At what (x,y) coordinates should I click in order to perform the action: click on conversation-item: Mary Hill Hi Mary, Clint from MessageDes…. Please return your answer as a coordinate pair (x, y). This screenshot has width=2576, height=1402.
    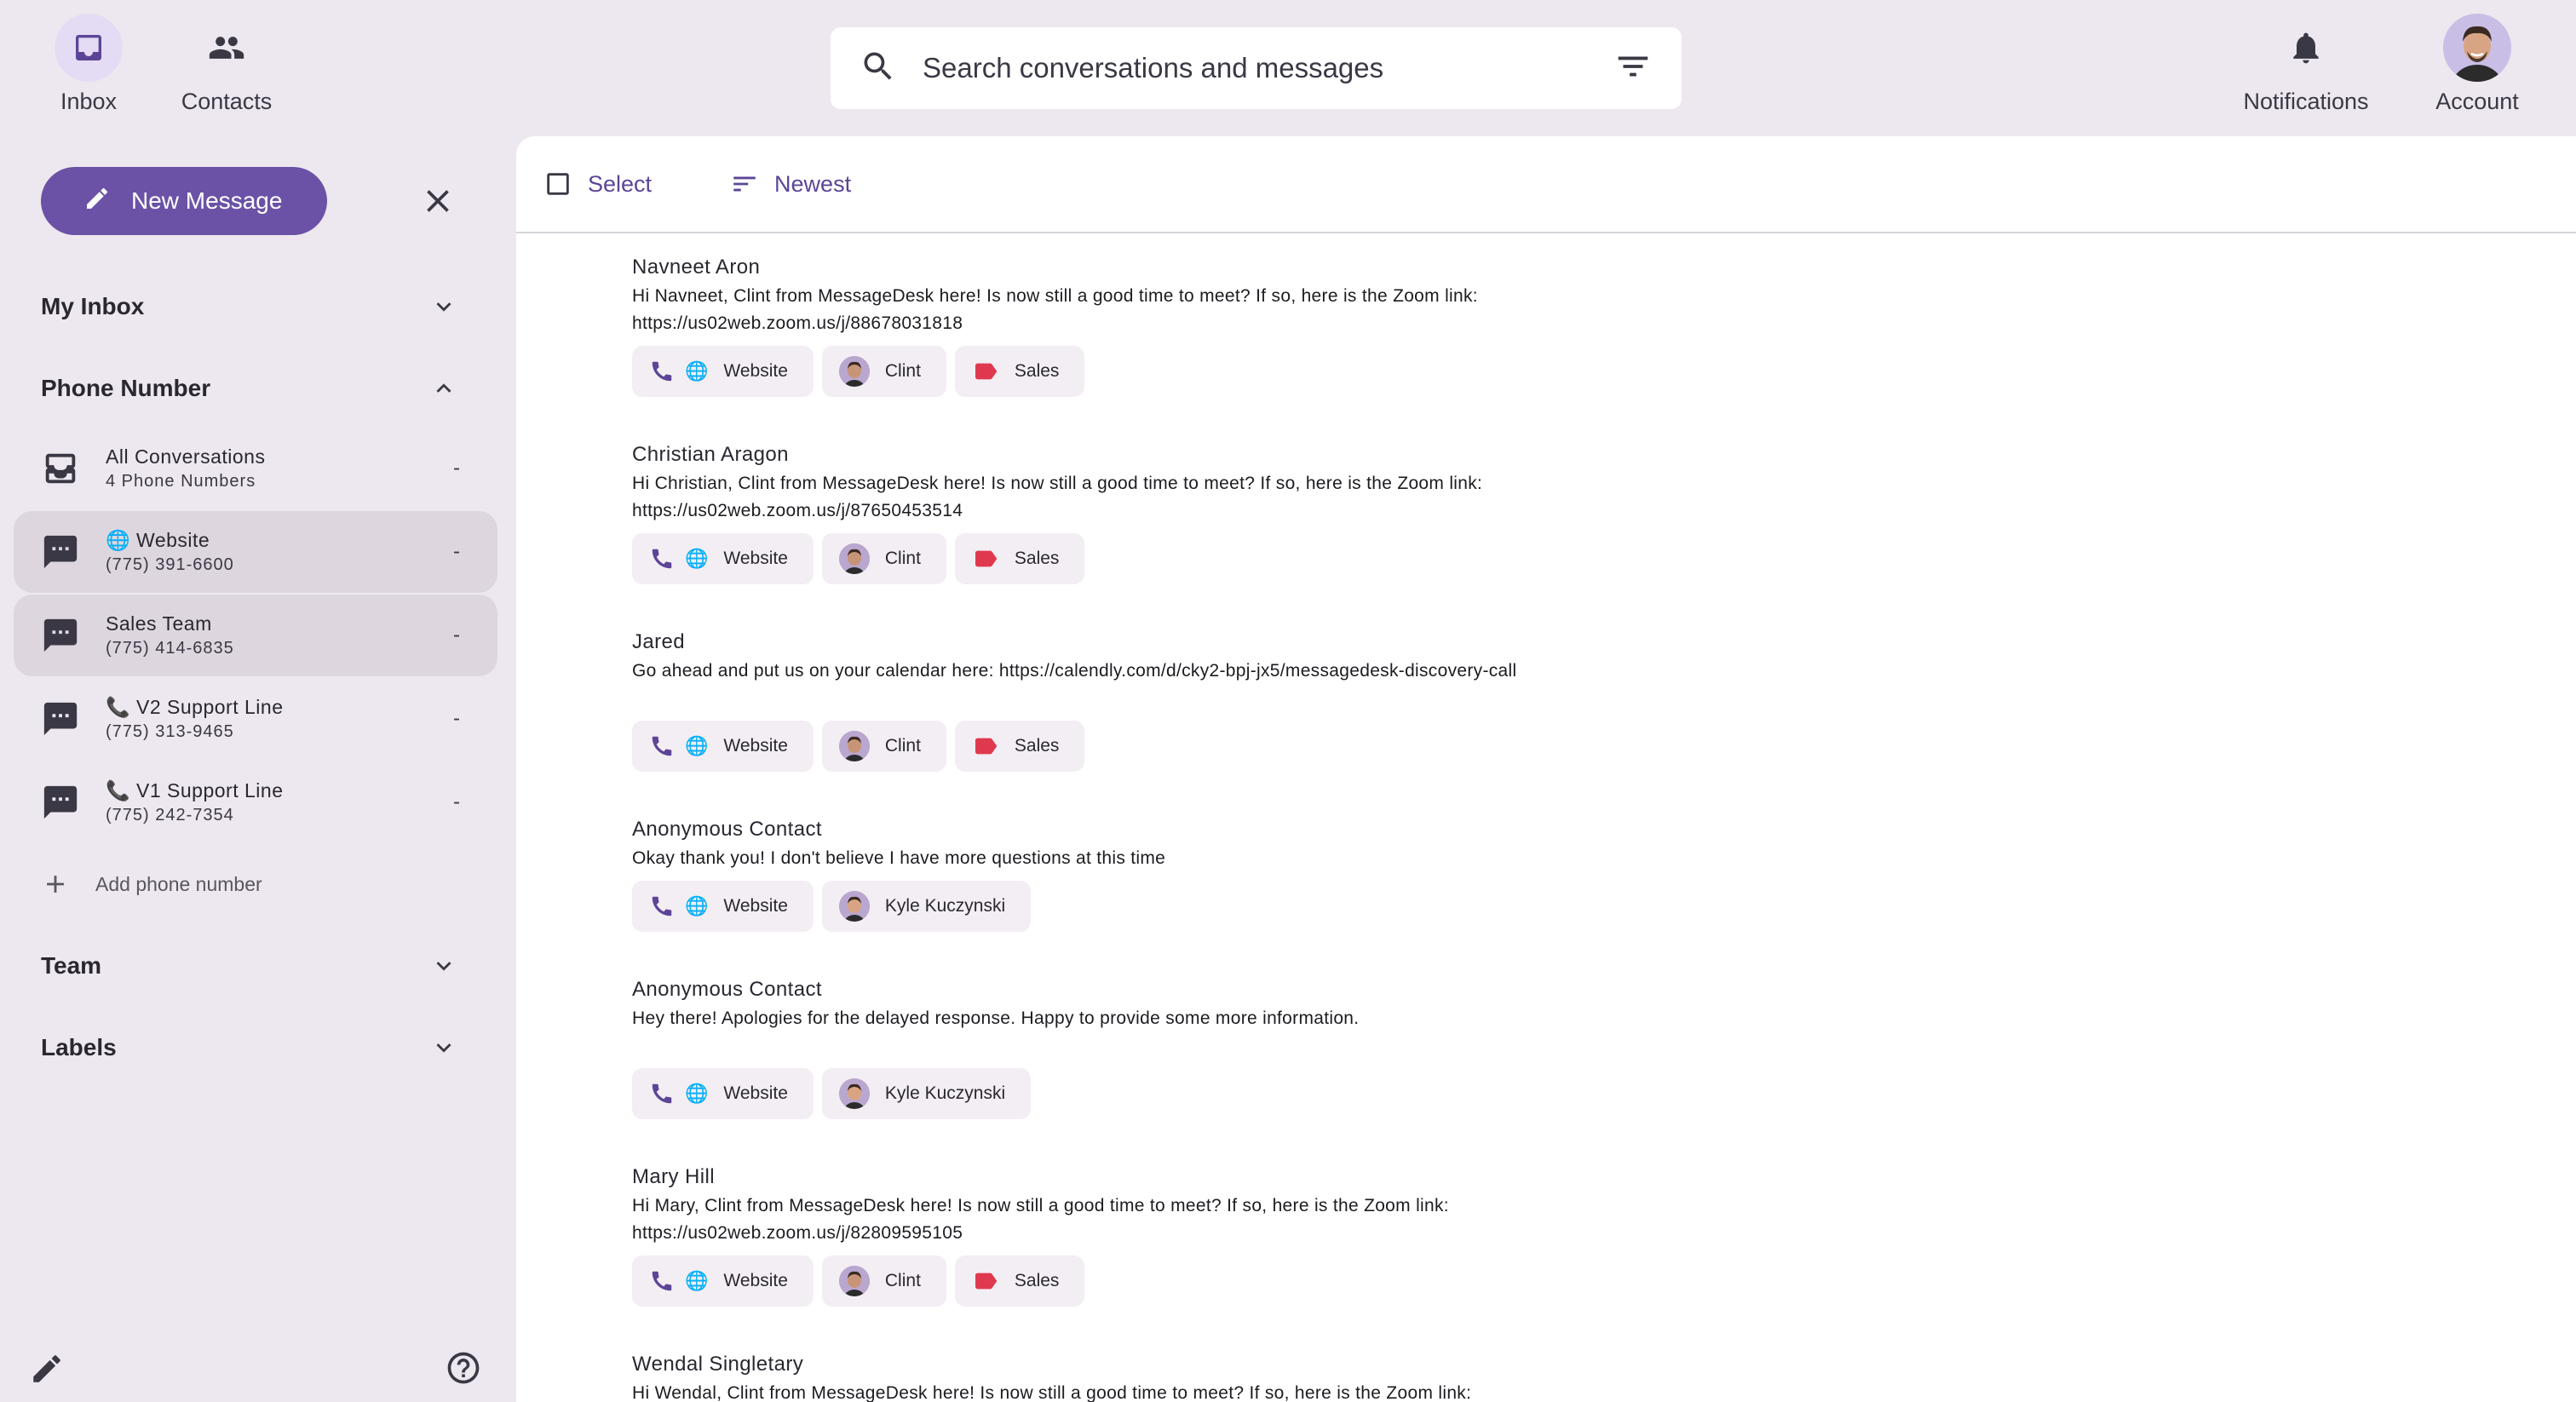
    Looking at the image, I should click on (1569, 1236).